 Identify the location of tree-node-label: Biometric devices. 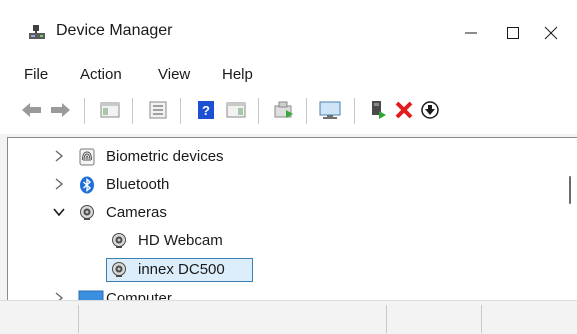
(165, 156).